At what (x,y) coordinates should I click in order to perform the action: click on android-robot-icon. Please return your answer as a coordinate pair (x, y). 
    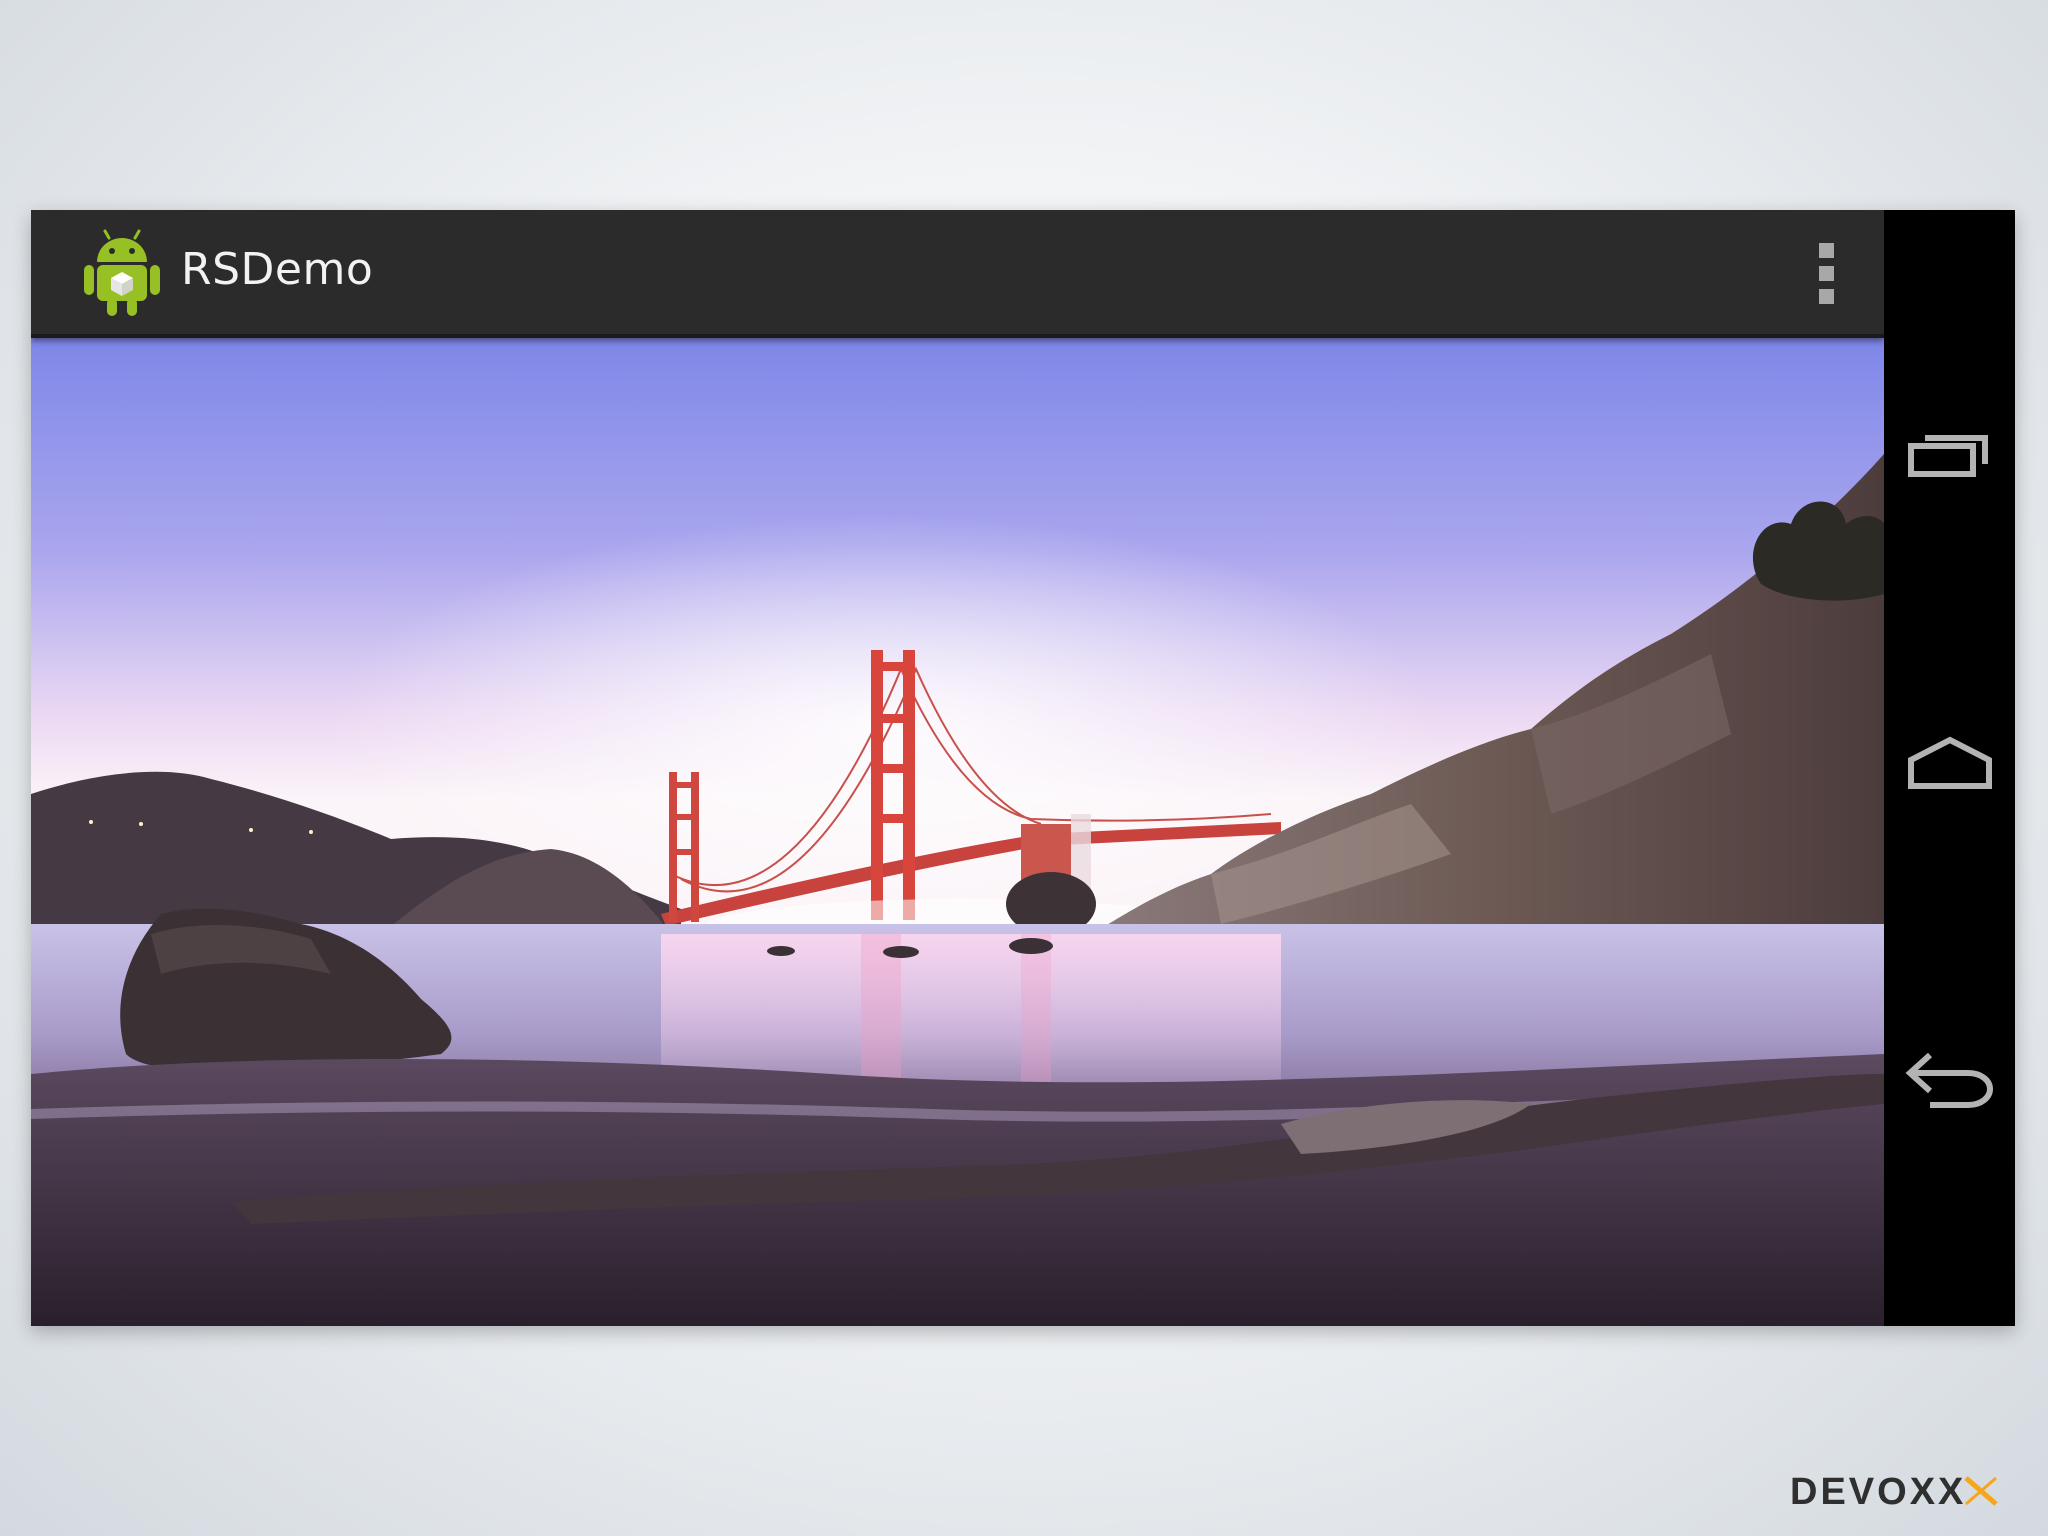
    Looking at the image, I should click on (122, 273).